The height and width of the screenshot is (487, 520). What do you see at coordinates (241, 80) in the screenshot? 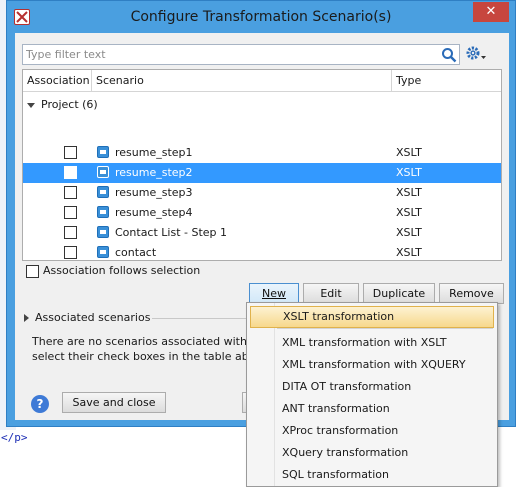
I see `column-header-scenario: Scenario` at bounding box center [241, 80].